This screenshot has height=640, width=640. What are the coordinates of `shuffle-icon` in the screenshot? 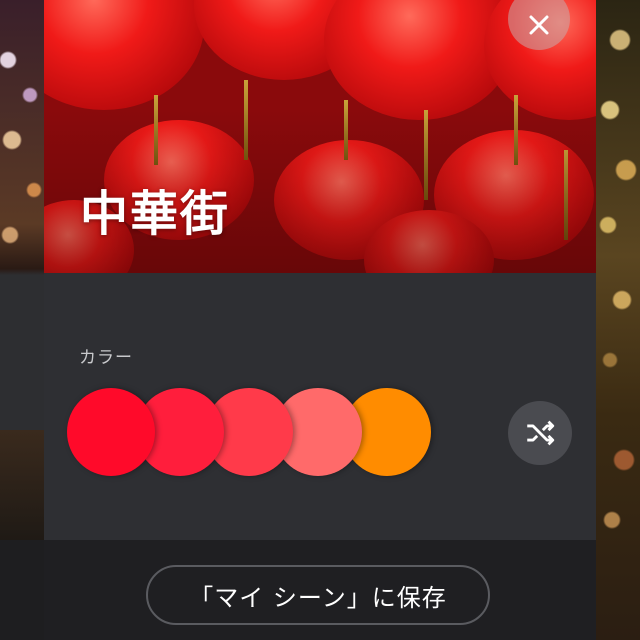 It's located at (541, 433).